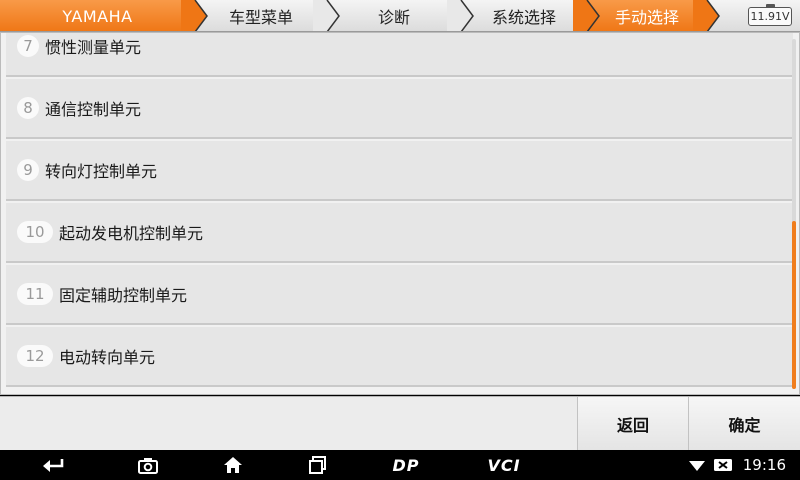  Describe the element at coordinates (399, 357) in the screenshot. I see `list-item: 12 电动转向单元` at that location.